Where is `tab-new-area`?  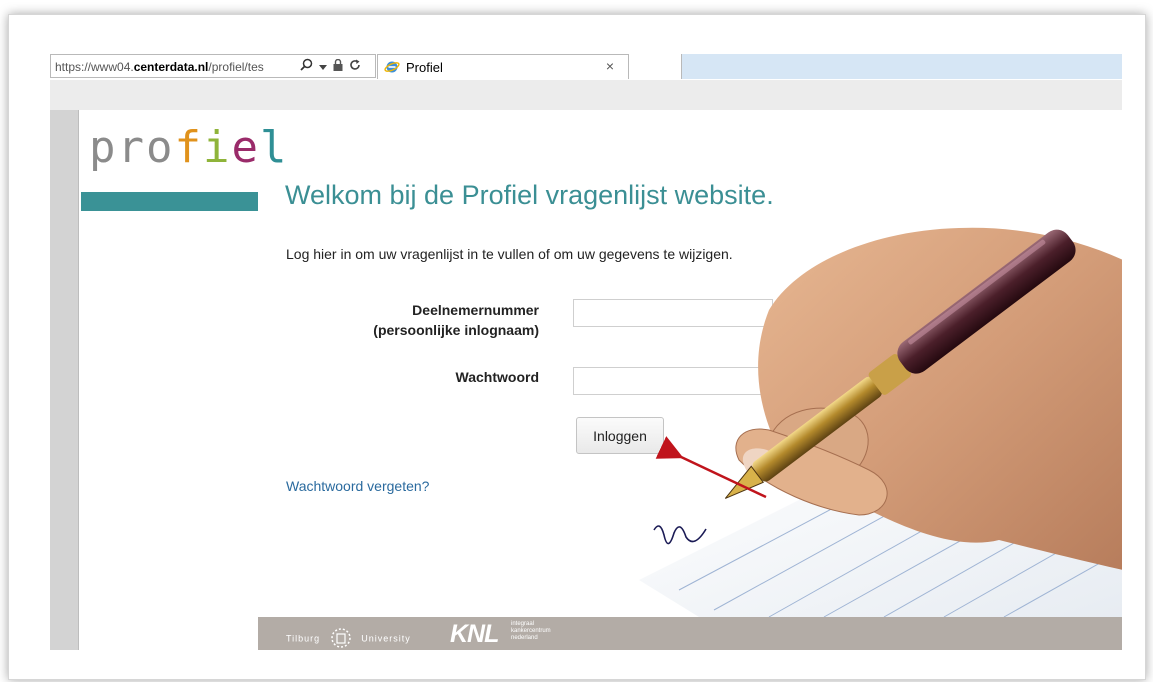 tab-new-area is located at coordinates (655, 66).